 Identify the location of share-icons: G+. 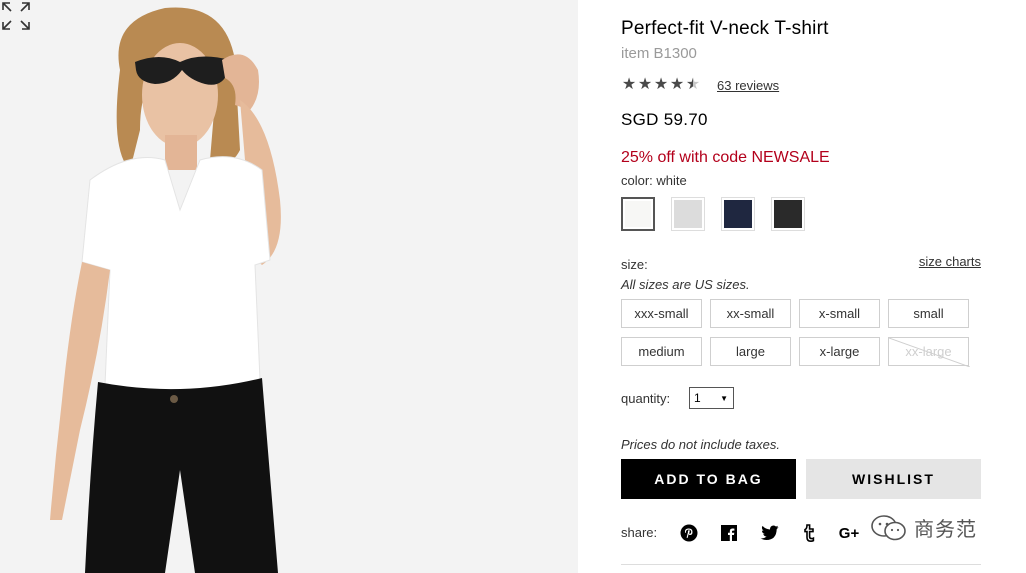
(777, 533).